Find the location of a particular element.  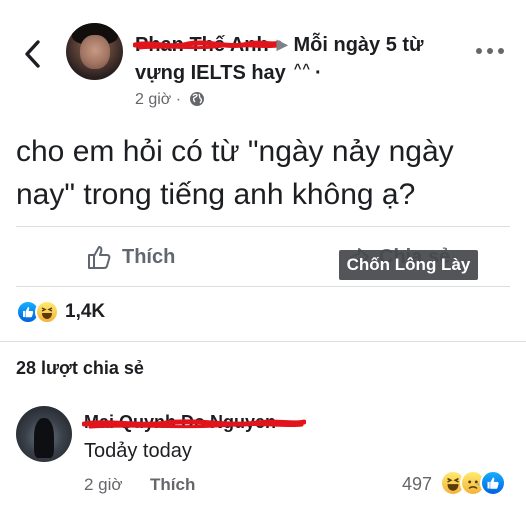

comment-author-avatar is located at coordinates (44, 434).